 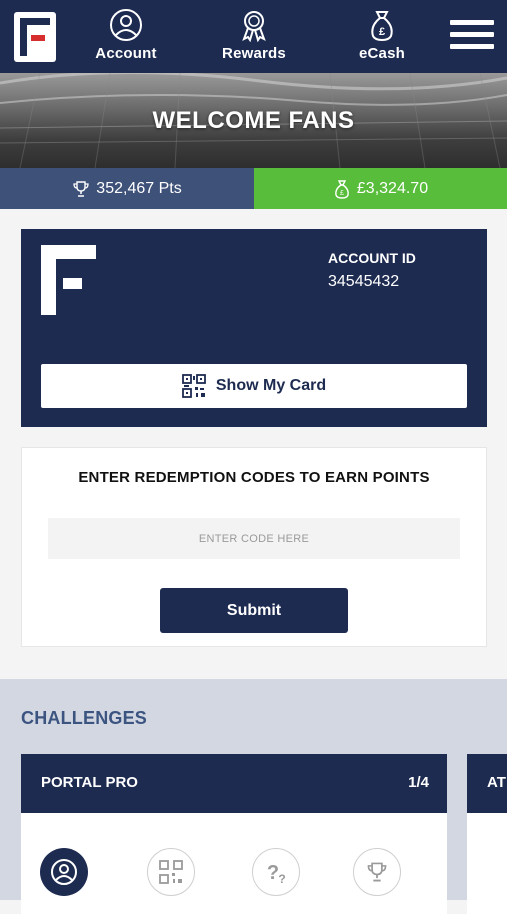 What do you see at coordinates (126, 25) in the screenshot?
I see `user-circle-icon` at bounding box center [126, 25].